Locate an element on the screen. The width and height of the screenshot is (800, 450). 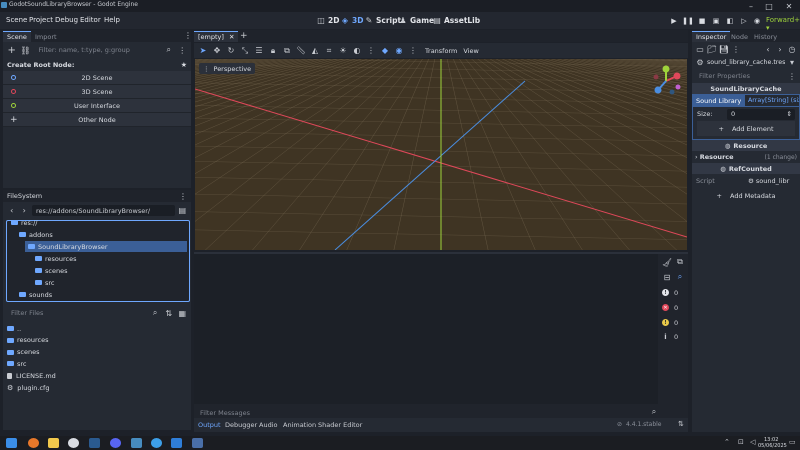
network-icon: ⊡ is located at coordinates (741, 442).